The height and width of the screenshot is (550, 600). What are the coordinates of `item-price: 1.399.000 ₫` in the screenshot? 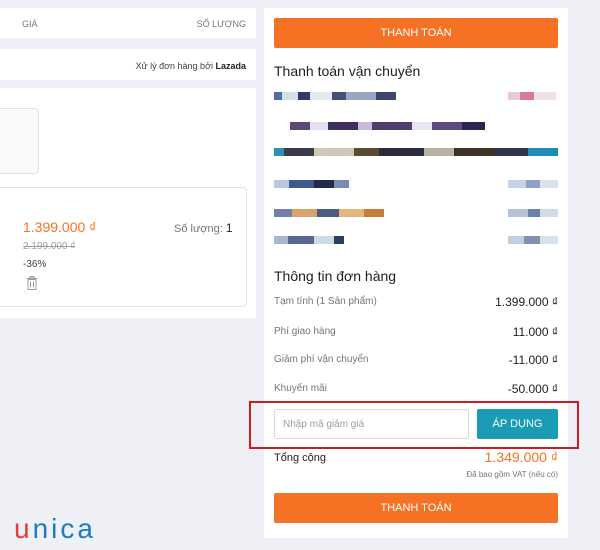 It's located at (60, 227).